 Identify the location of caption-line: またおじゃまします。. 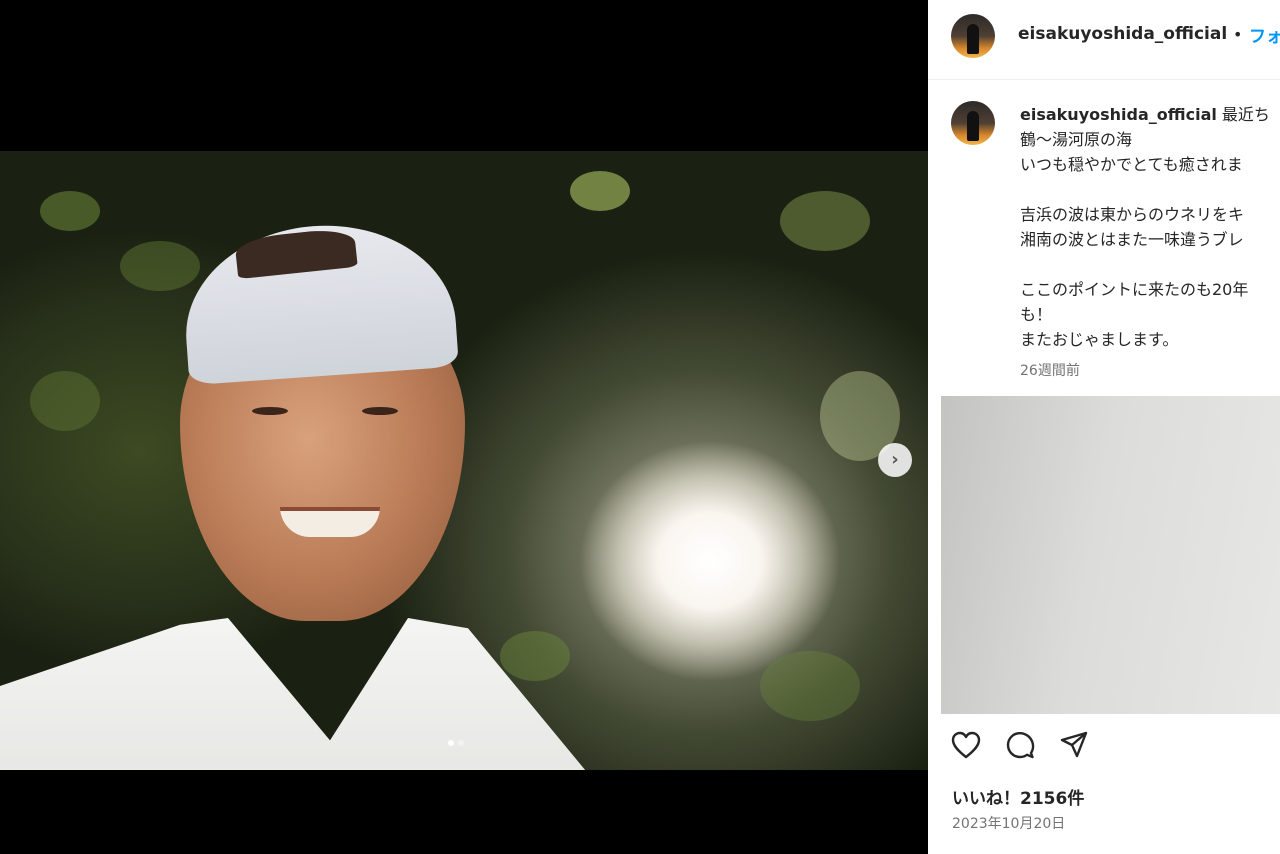
(1099, 339).